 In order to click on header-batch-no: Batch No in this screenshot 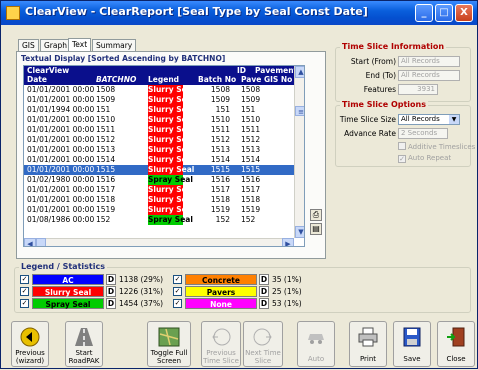, I will do `click(217, 79)`.